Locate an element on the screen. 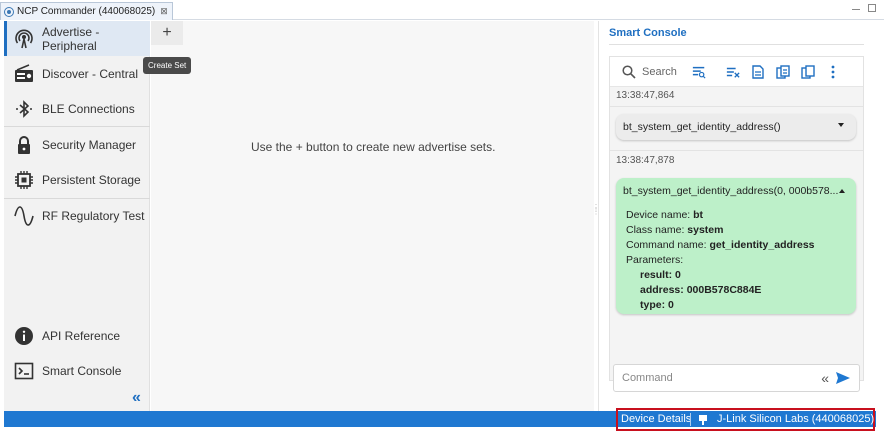  sidebar-item-label: Security Manager is located at coordinates (89, 144).